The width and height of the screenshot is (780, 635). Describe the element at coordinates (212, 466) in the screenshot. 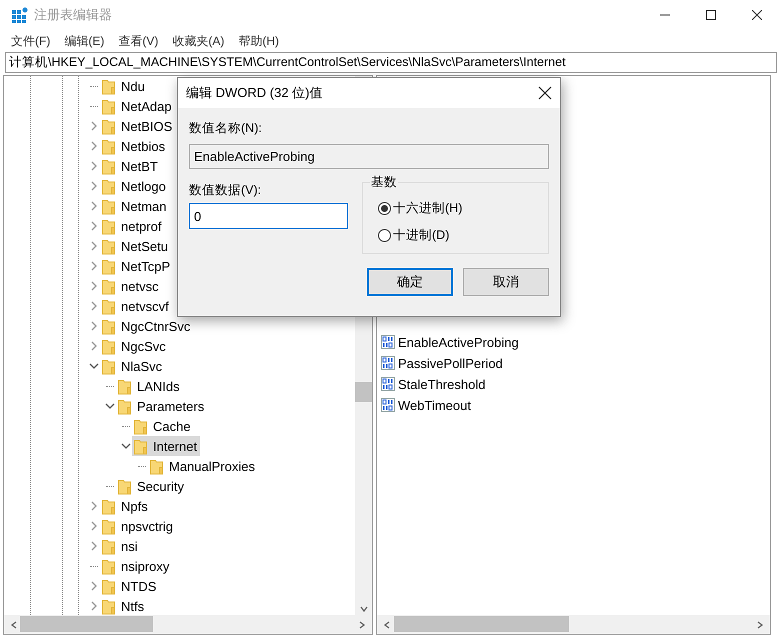

I see `tree-item-label: ManualProxies` at that location.